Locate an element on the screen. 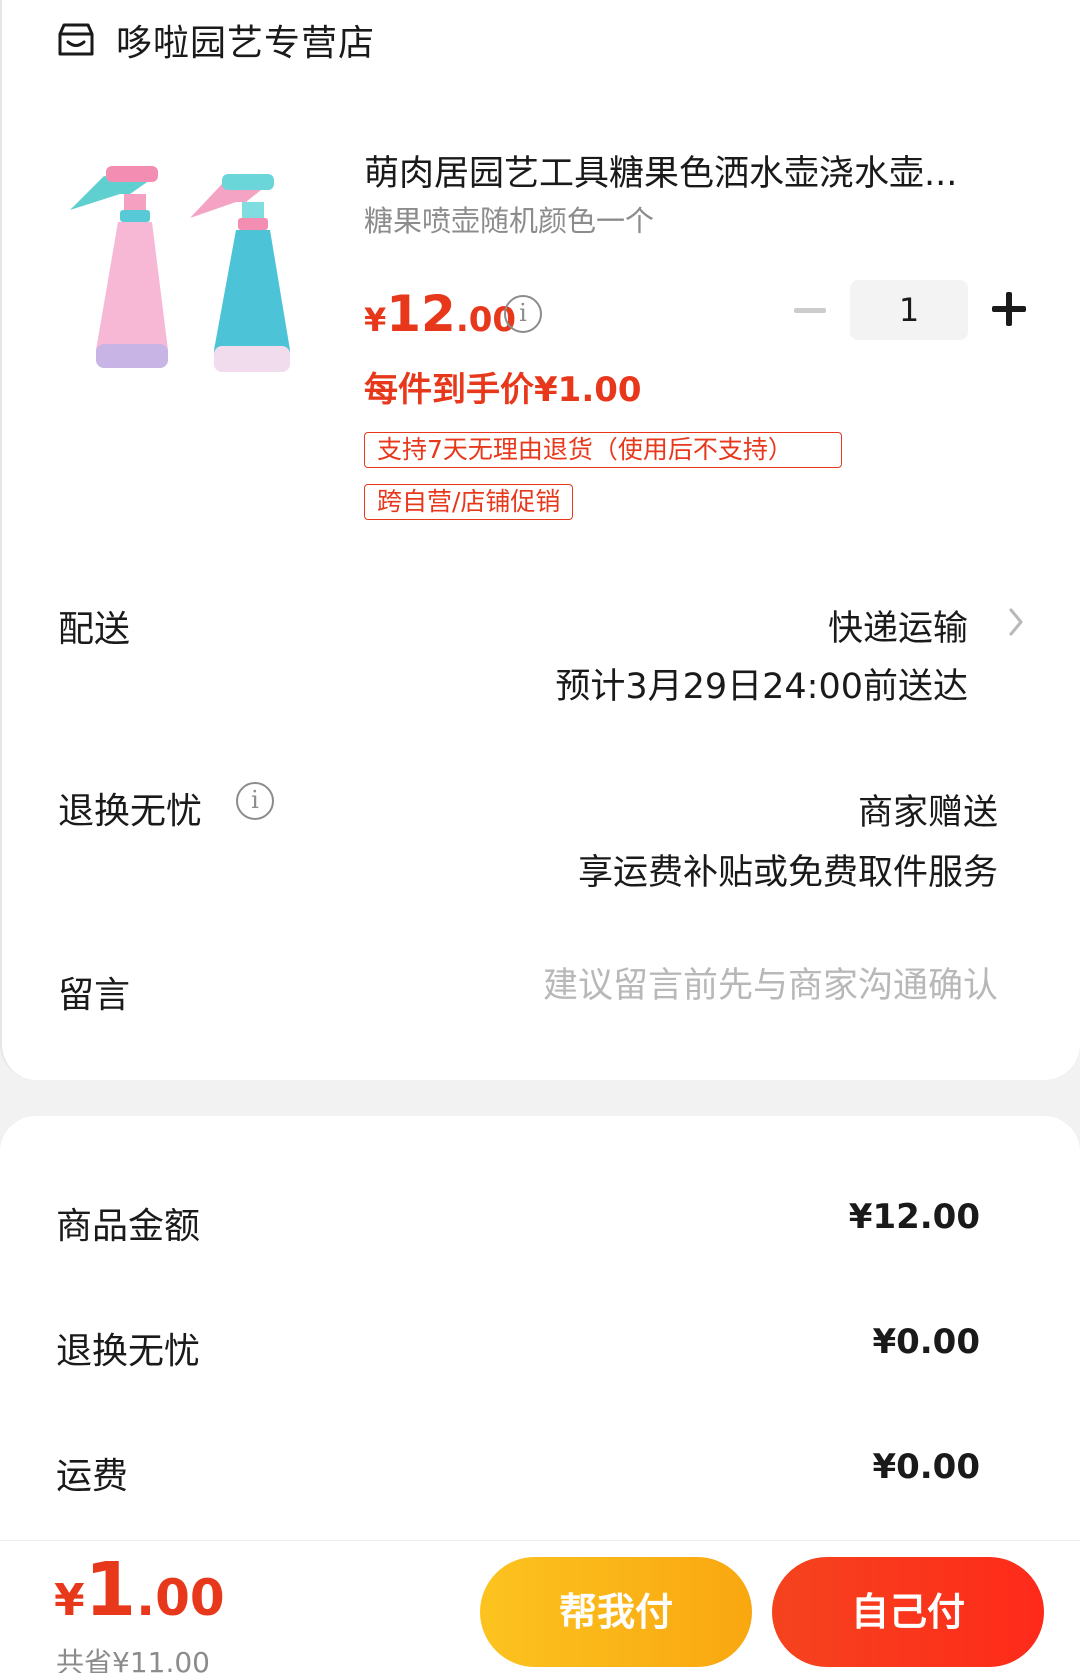  quantity-increase-button is located at coordinates (1009, 309).